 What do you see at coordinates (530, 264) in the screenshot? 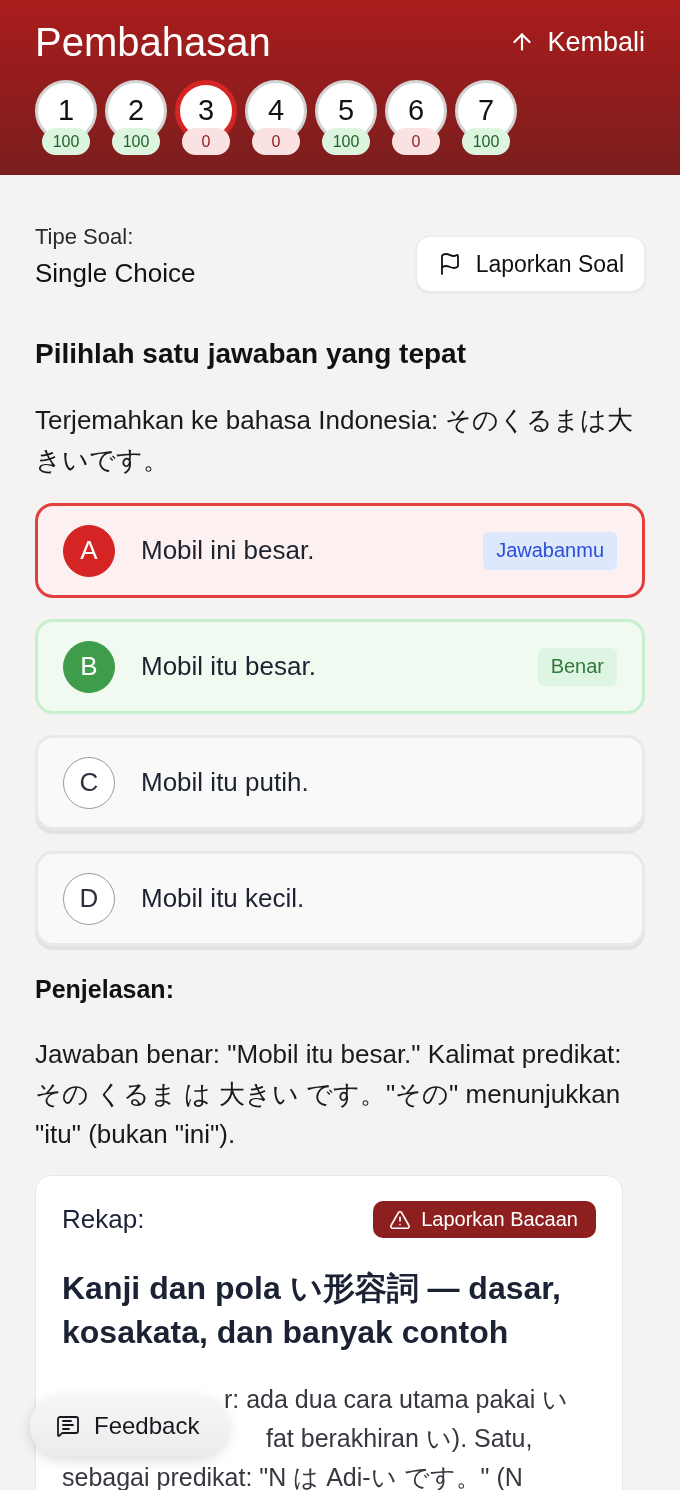
I see `report-question-button: Laporkan Soal` at bounding box center [530, 264].